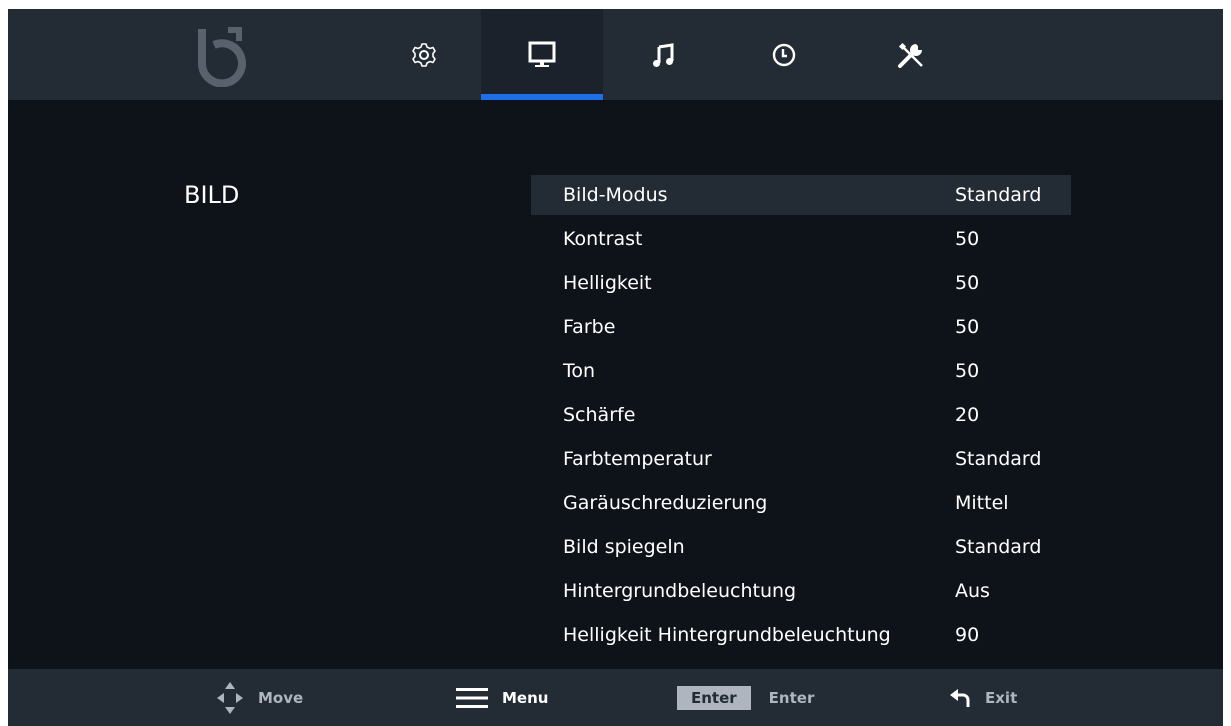 Image resolution: width=1231 pixels, height=726 pixels. Describe the element at coordinates (960, 697) in the screenshot. I see `back-arrow-icon` at that location.